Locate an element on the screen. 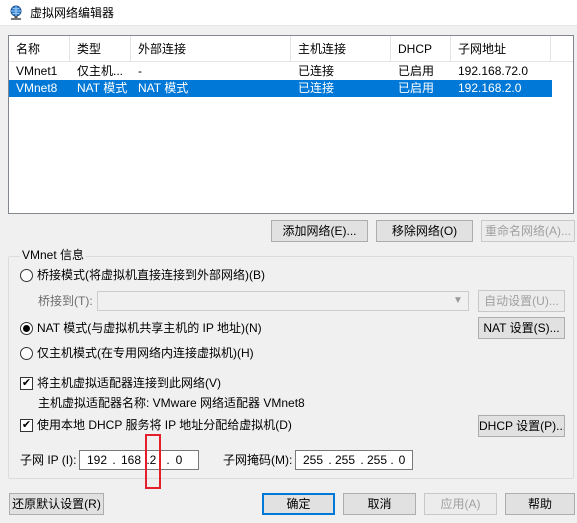 The height and width of the screenshot is (523, 577). chevron-down-icon: ▼ is located at coordinates (458, 301).